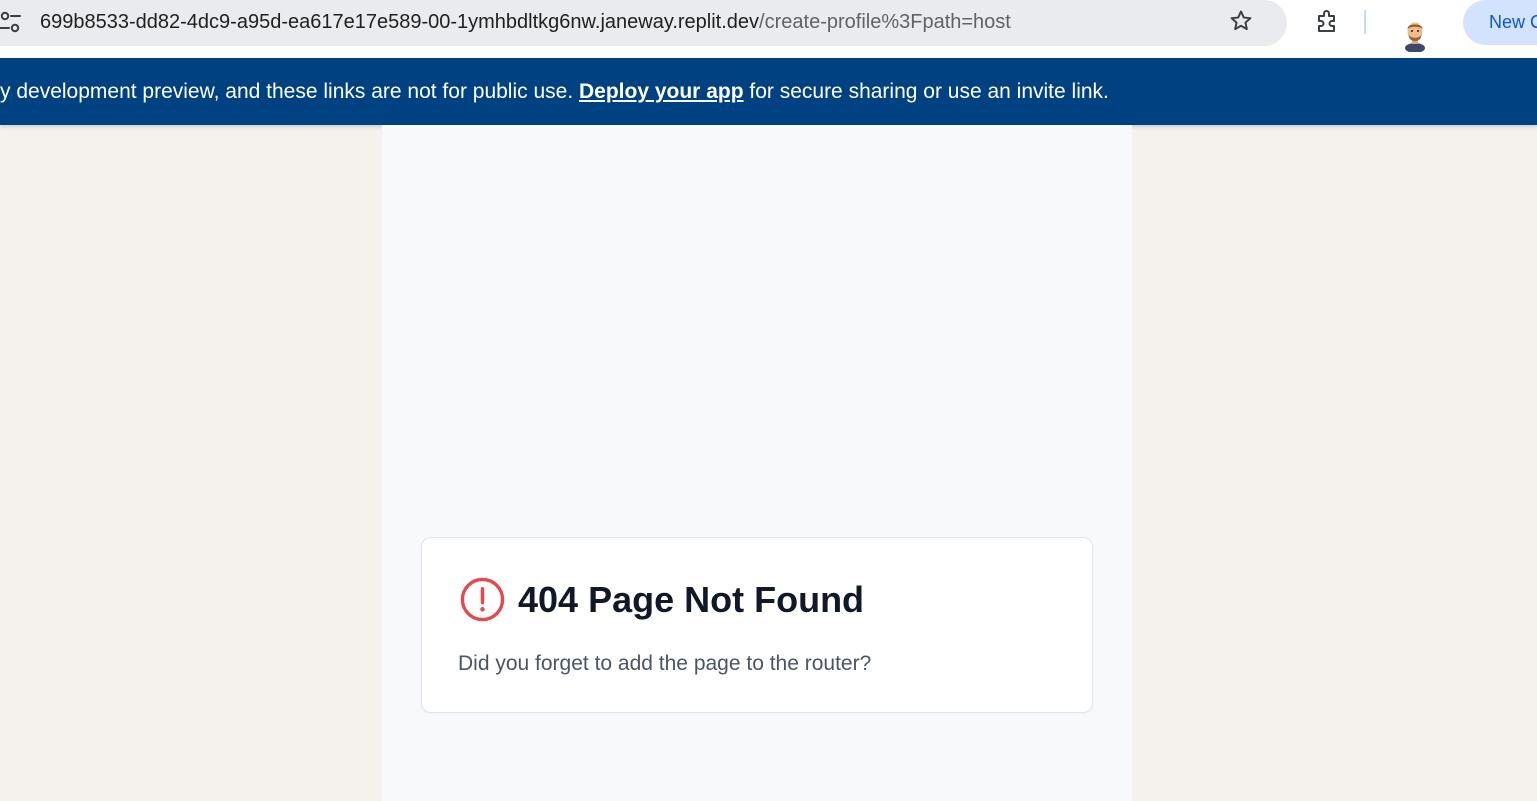 The height and width of the screenshot is (801, 1537). What do you see at coordinates (661, 91) in the screenshot?
I see `deploy-app-link: Deploy your app` at bounding box center [661, 91].